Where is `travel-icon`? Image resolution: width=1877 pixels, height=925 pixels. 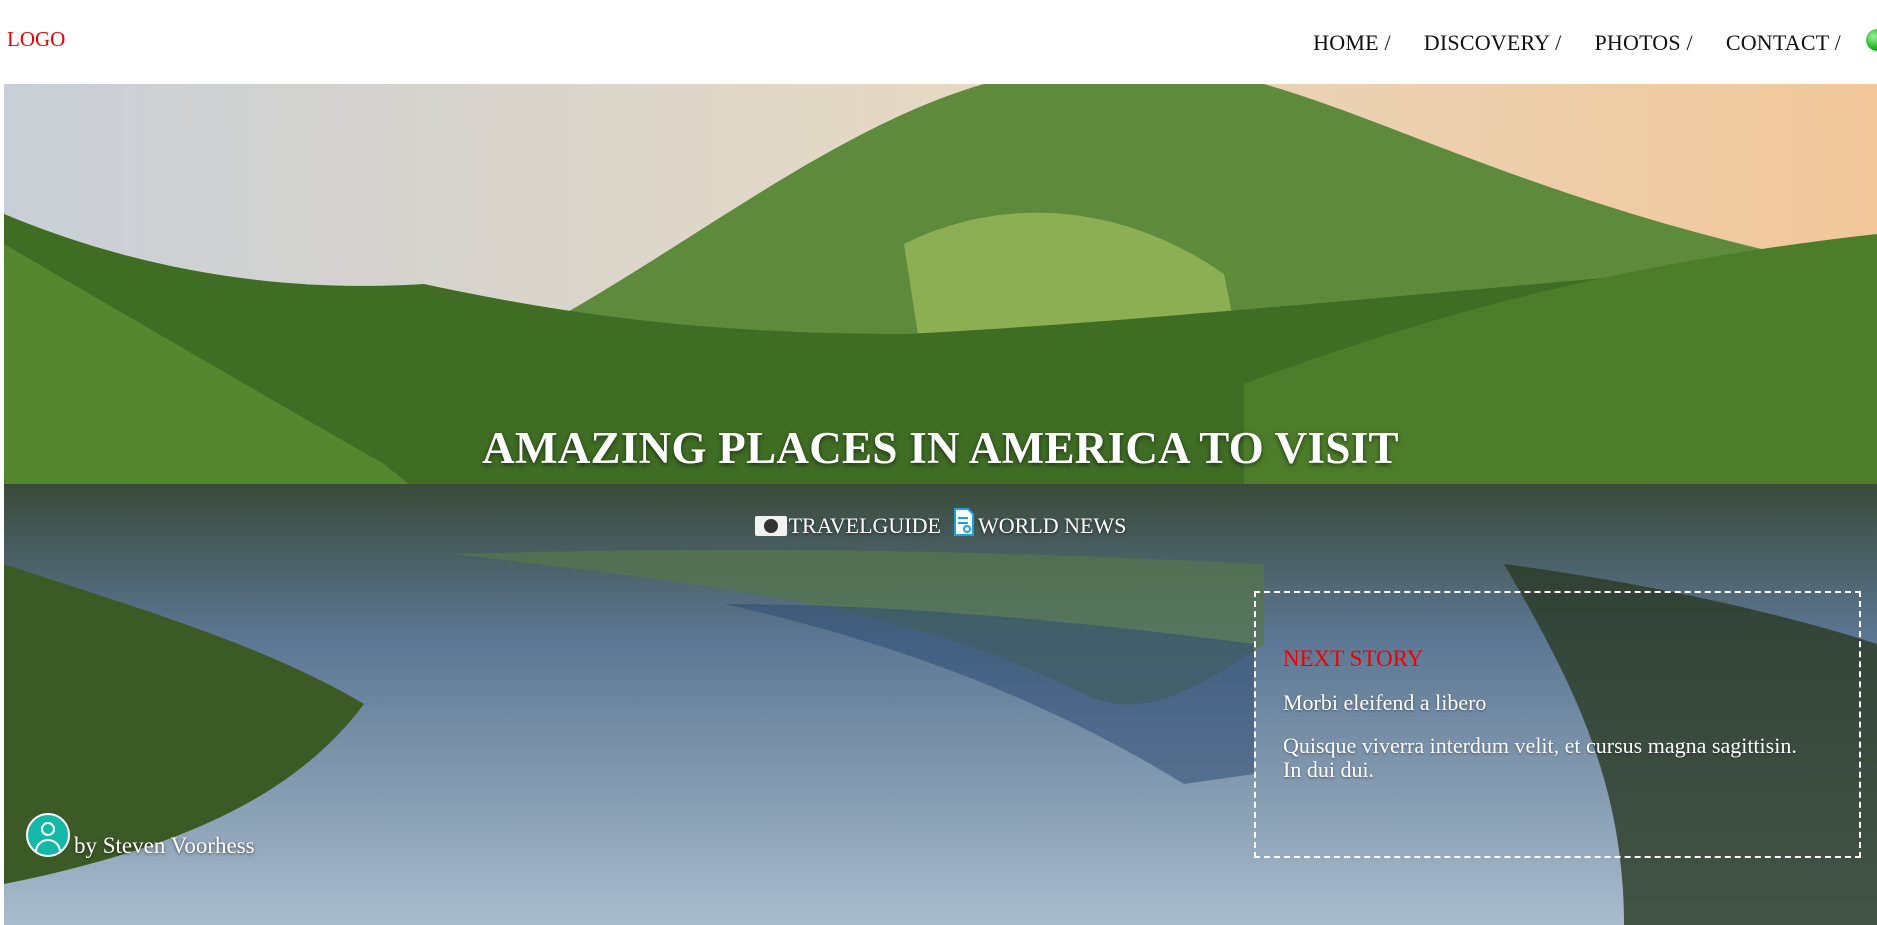 travel-icon is located at coordinates (770, 526).